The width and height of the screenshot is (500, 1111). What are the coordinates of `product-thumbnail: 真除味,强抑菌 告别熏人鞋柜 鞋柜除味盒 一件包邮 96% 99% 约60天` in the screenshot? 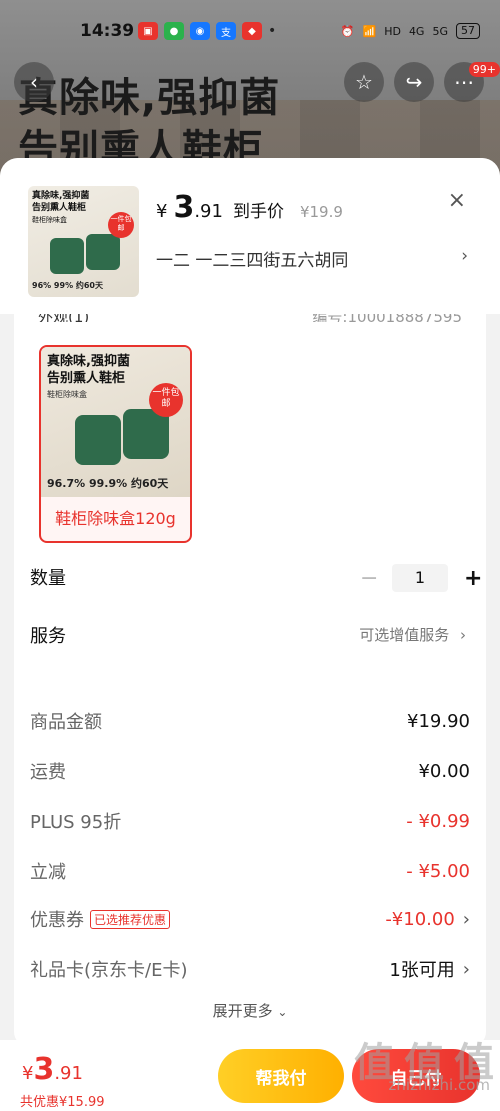 It's located at (83, 241).